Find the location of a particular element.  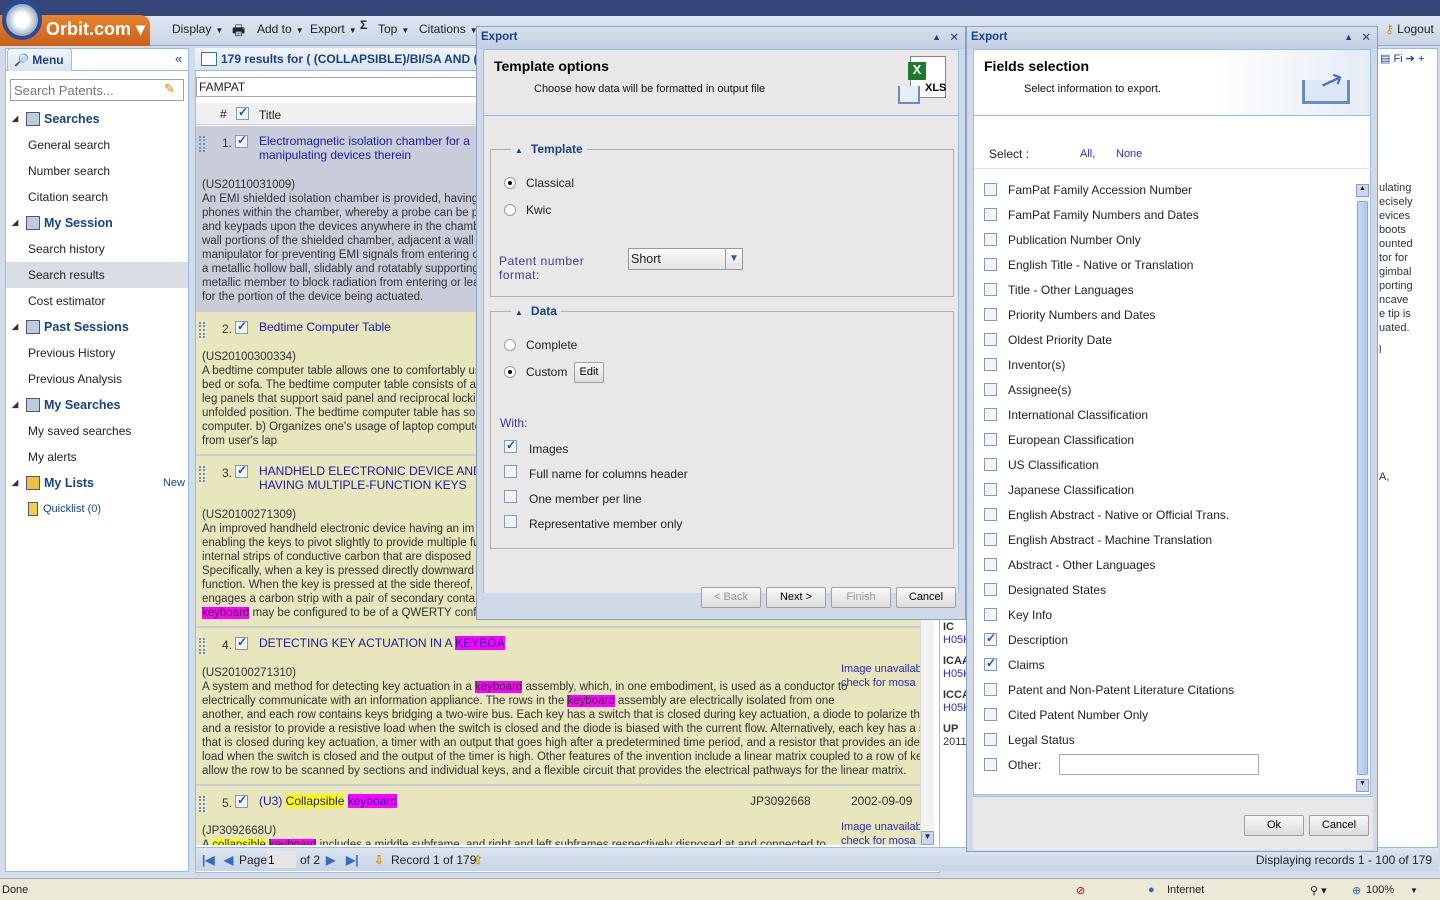

sidebar-item-search-history: Search history is located at coordinates (97, 249).